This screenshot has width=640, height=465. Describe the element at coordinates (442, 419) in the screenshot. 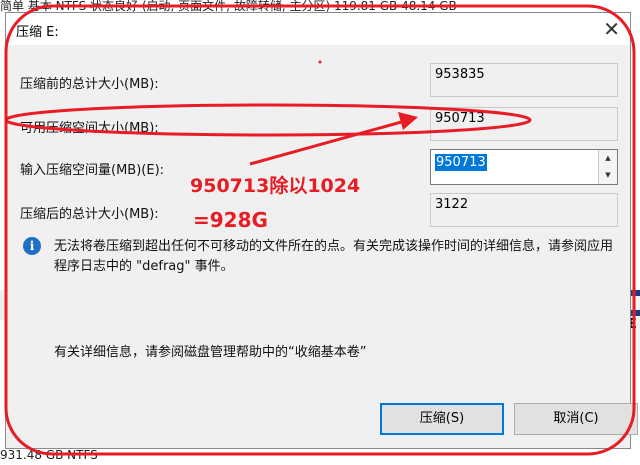

I see `shrink-button: 压缩(S)` at that location.